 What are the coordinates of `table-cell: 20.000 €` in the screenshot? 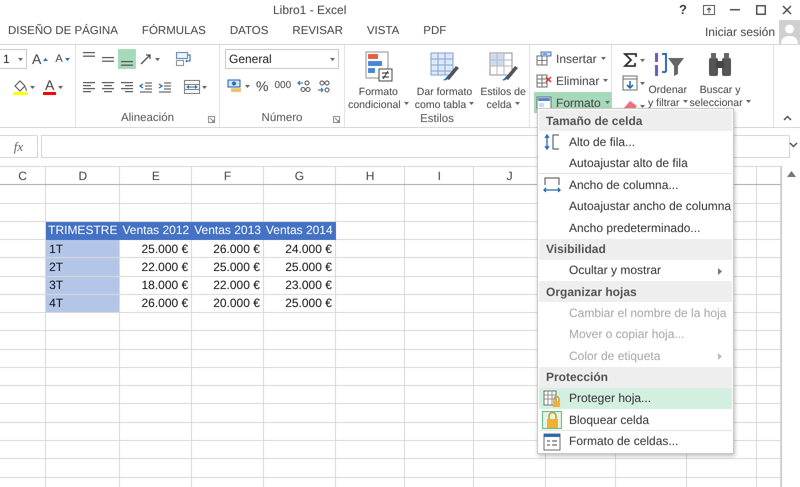 It's located at (228, 303).